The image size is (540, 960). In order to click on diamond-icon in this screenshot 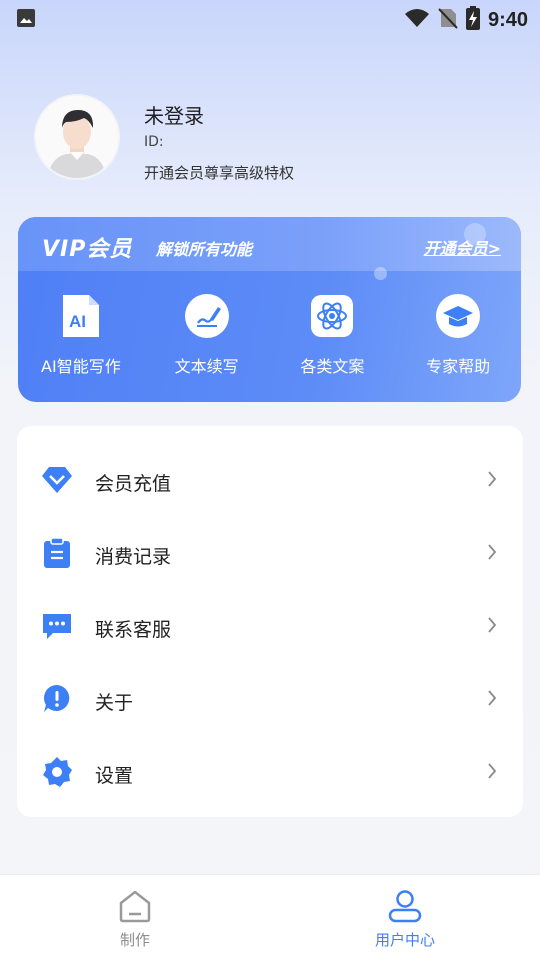, I will do `click(57, 480)`.